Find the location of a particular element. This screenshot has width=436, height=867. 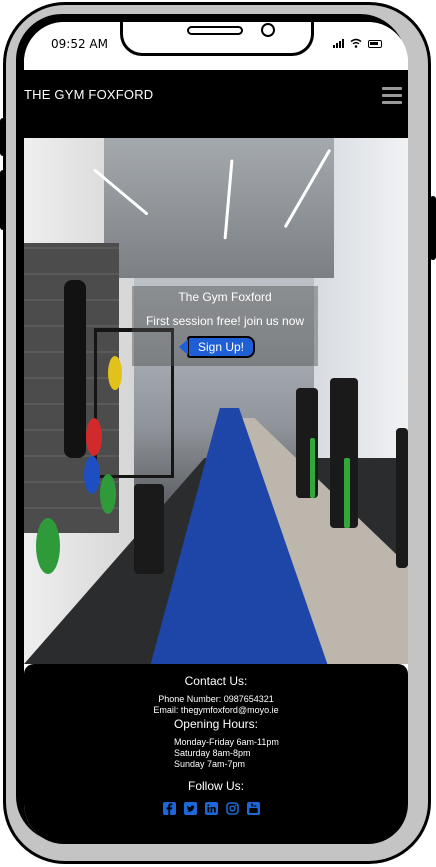

phone-volume-button is located at coordinates (3, 200).